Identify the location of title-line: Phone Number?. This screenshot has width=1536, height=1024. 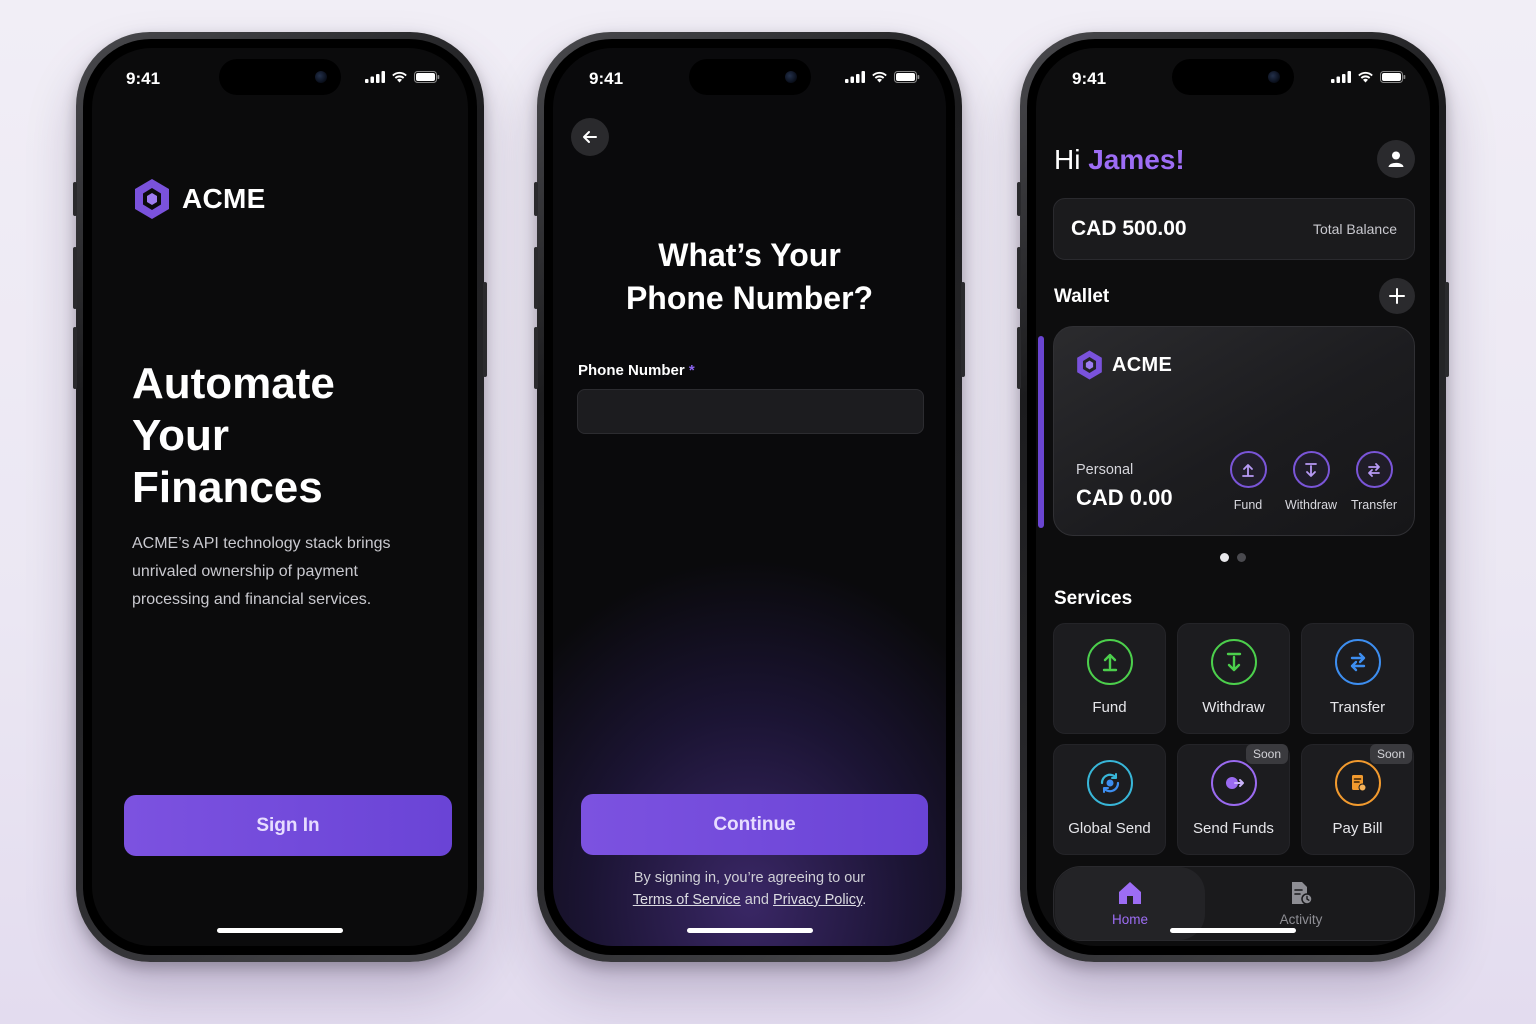
(749, 298).